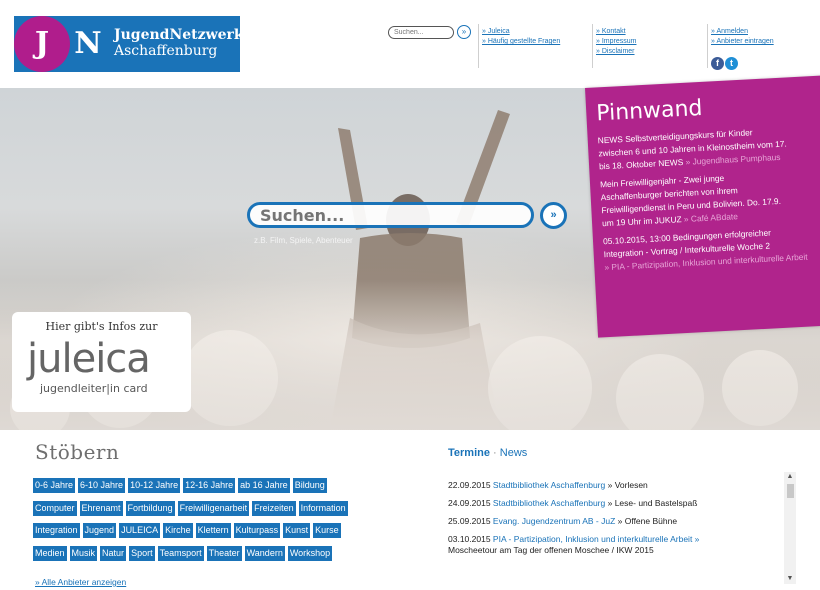 Image resolution: width=820 pixels, height=590 pixels. What do you see at coordinates (88, 43) in the screenshot?
I see `logo-letter-n: N` at bounding box center [88, 43].